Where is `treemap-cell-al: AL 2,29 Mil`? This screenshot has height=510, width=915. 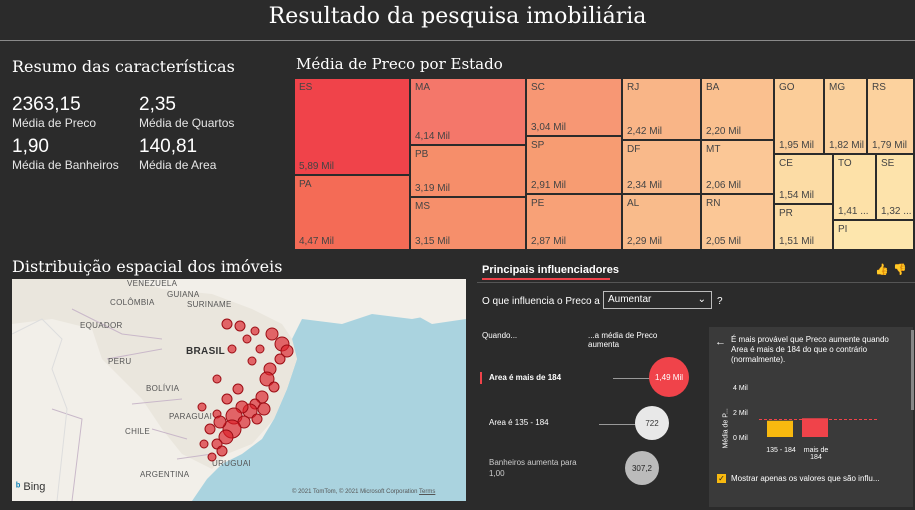
treemap-cell-al: AL 2,29 Mil is located at coordinates (661, 222).